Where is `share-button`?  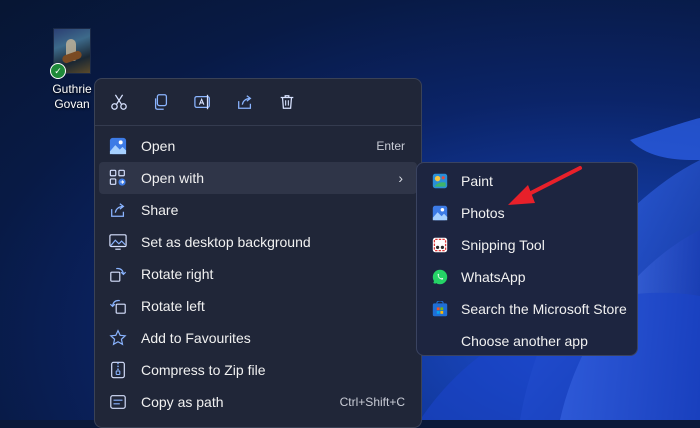
share-button is located at coordinates (245, 102).